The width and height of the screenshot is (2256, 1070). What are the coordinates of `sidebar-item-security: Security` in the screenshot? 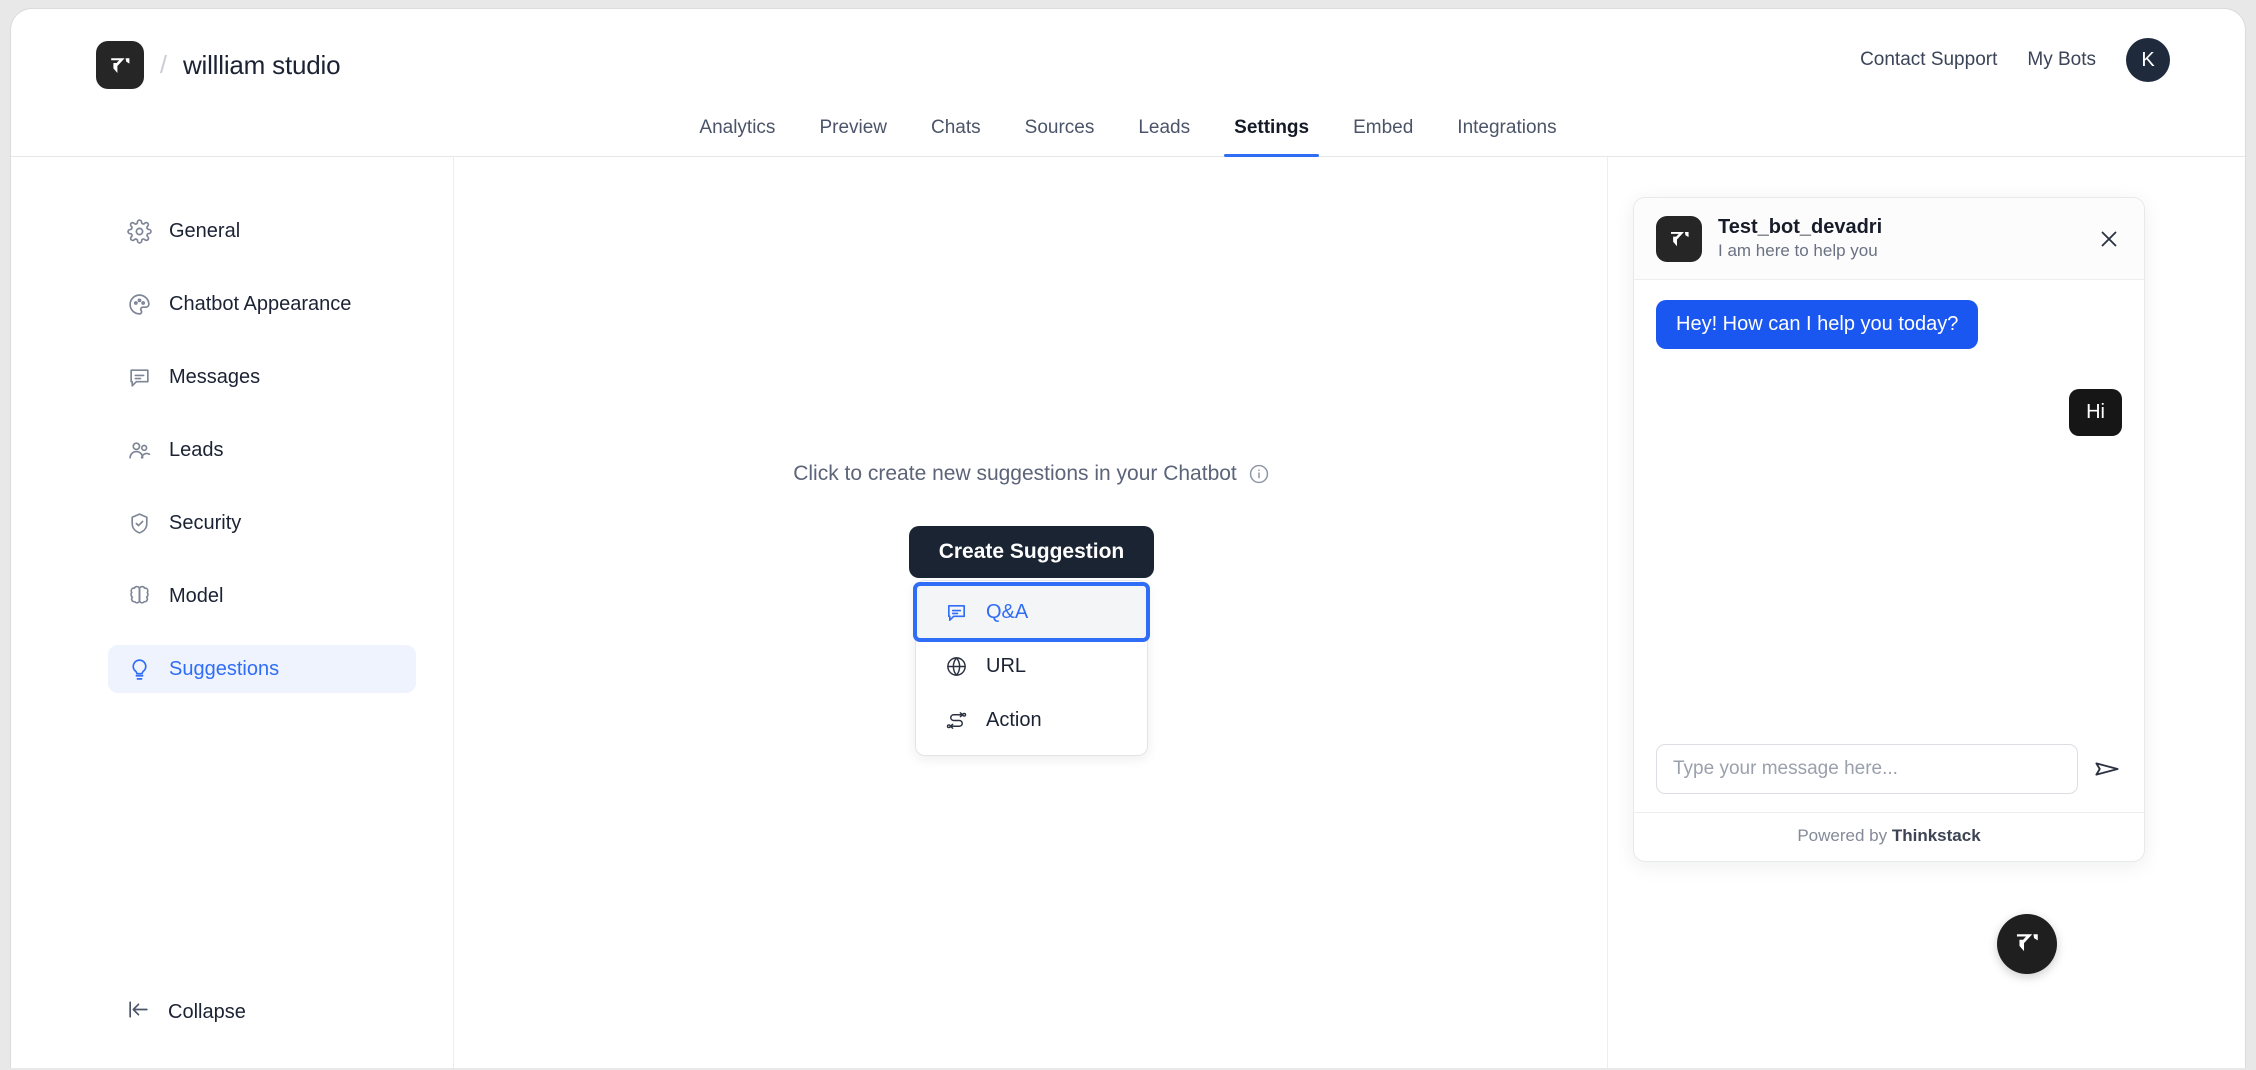 It's located at (262, 523).